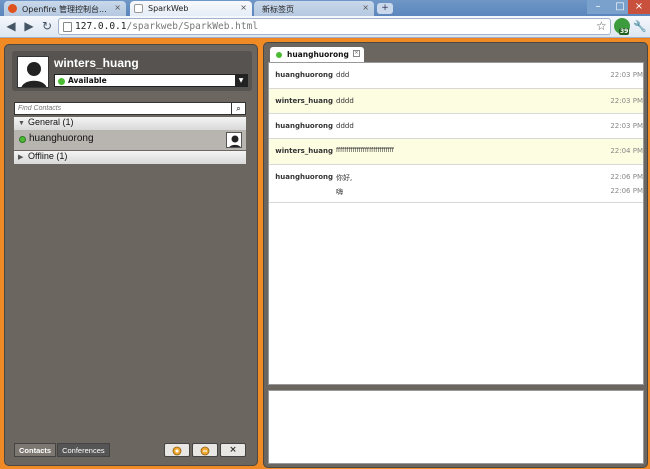 This screenshot has height=469, width=650. I want to click on roster-tabs: Contacts Conferences, so click(62, 450).